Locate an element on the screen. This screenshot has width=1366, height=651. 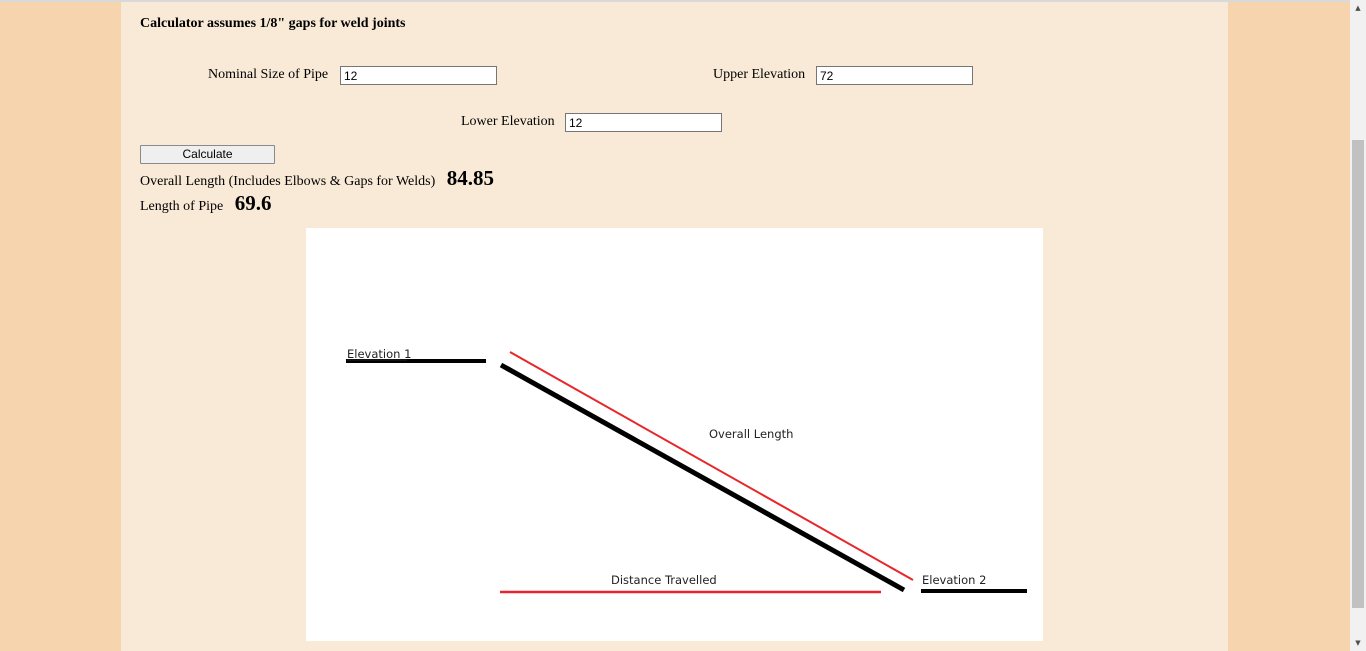
calculate-button: Calculate is located at coordinates (207, 154).